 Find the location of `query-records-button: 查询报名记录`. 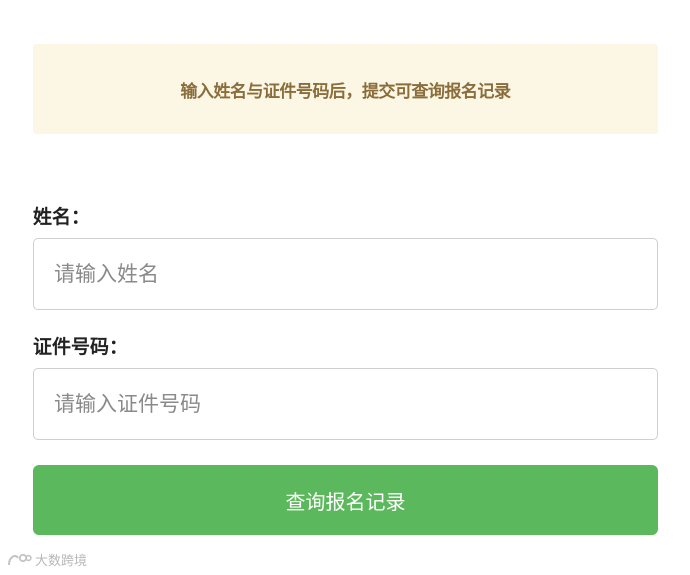

query-records-button: 查询报名记录 is located at coordinates (345, 500).